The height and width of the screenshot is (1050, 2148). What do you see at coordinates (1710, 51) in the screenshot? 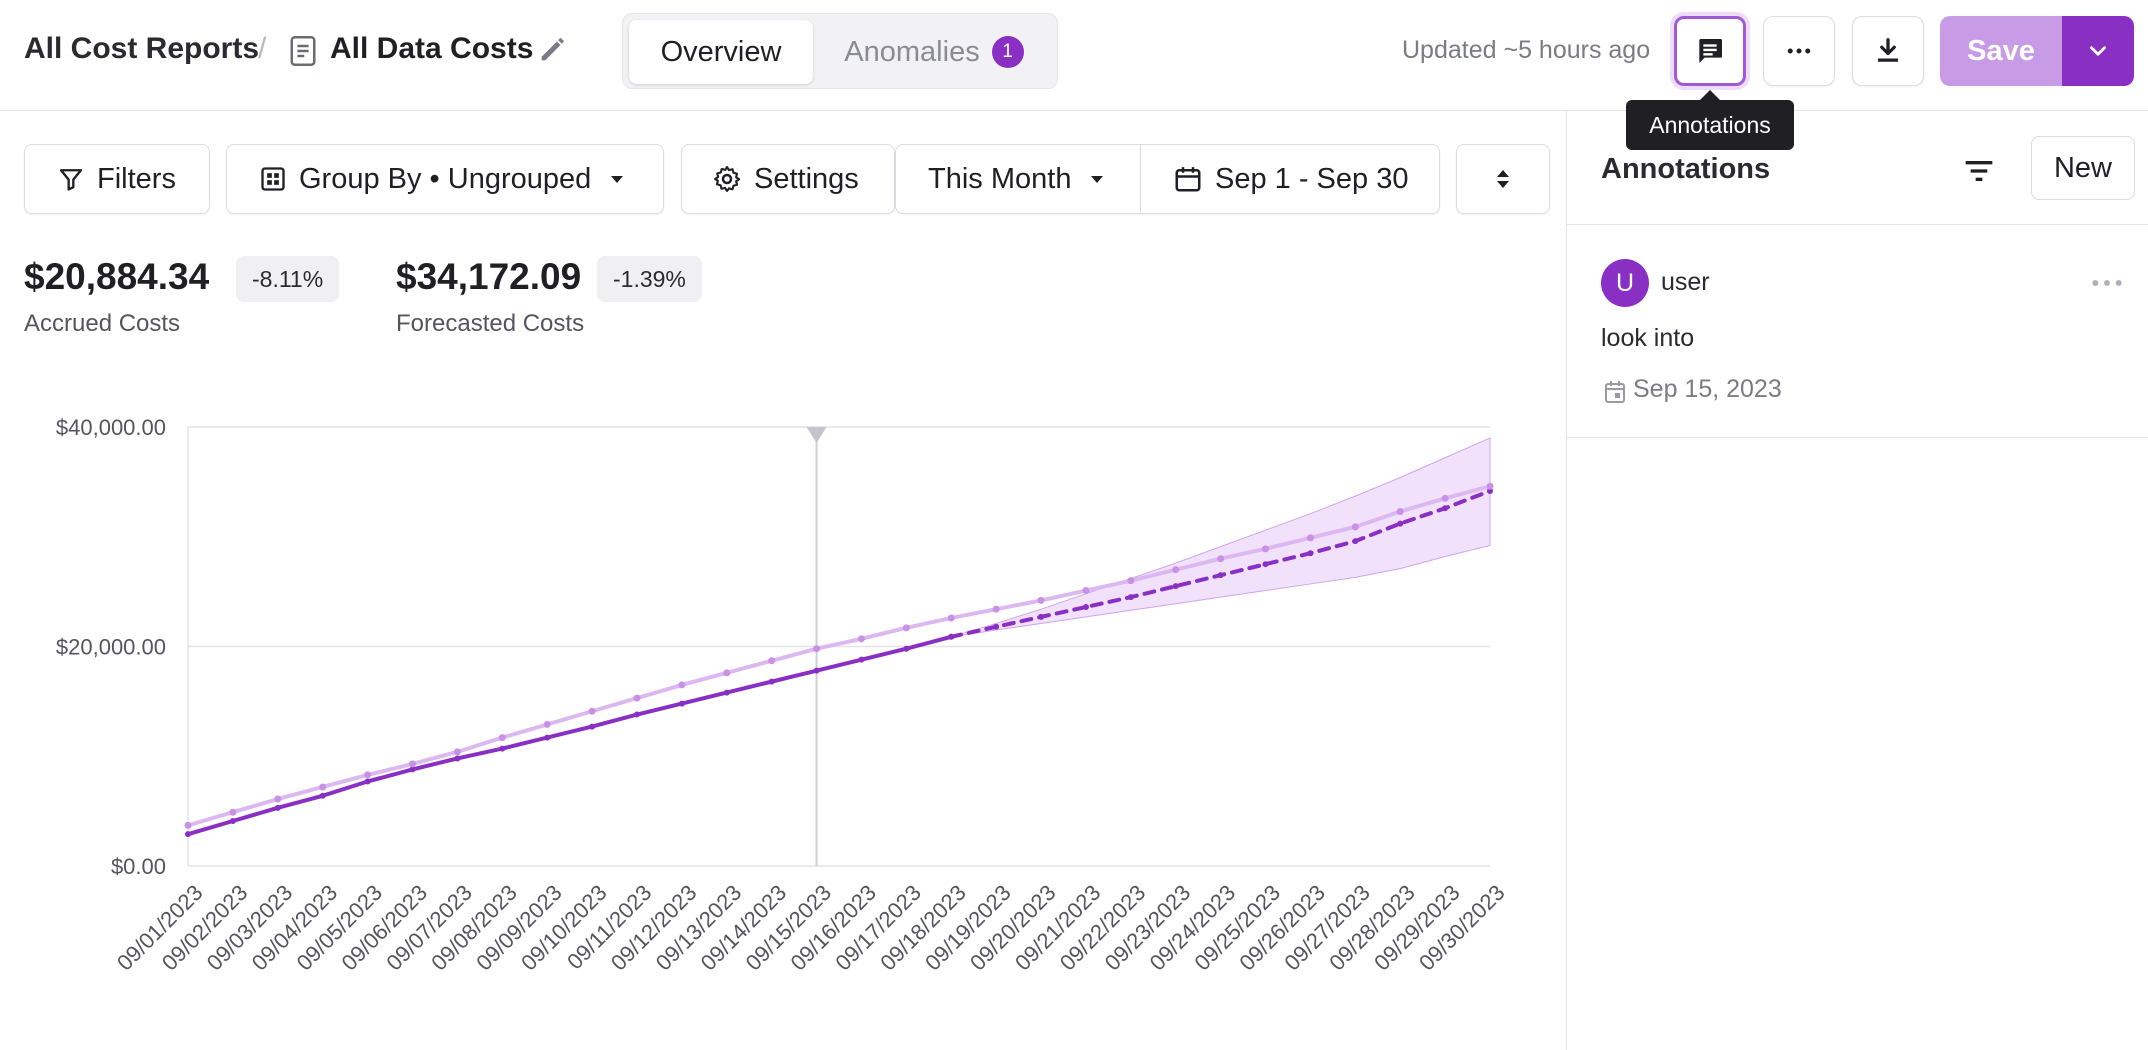
I see `annotations-button` at bounding box center [1710, 51].